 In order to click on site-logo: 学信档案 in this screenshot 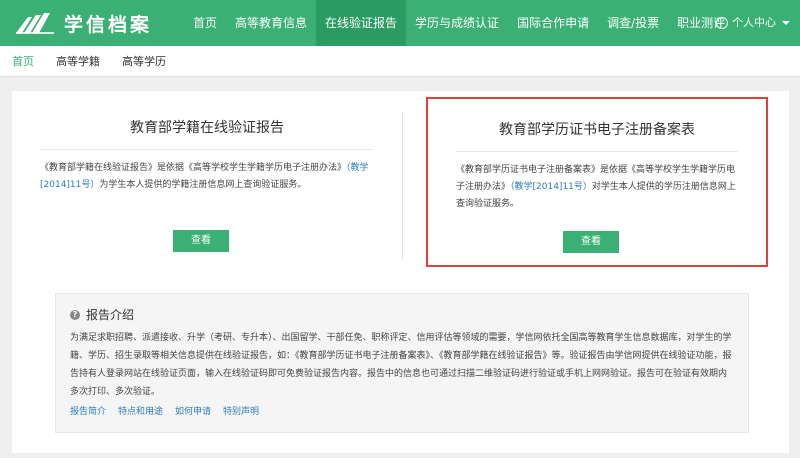, I will do `click(94, 23)`.